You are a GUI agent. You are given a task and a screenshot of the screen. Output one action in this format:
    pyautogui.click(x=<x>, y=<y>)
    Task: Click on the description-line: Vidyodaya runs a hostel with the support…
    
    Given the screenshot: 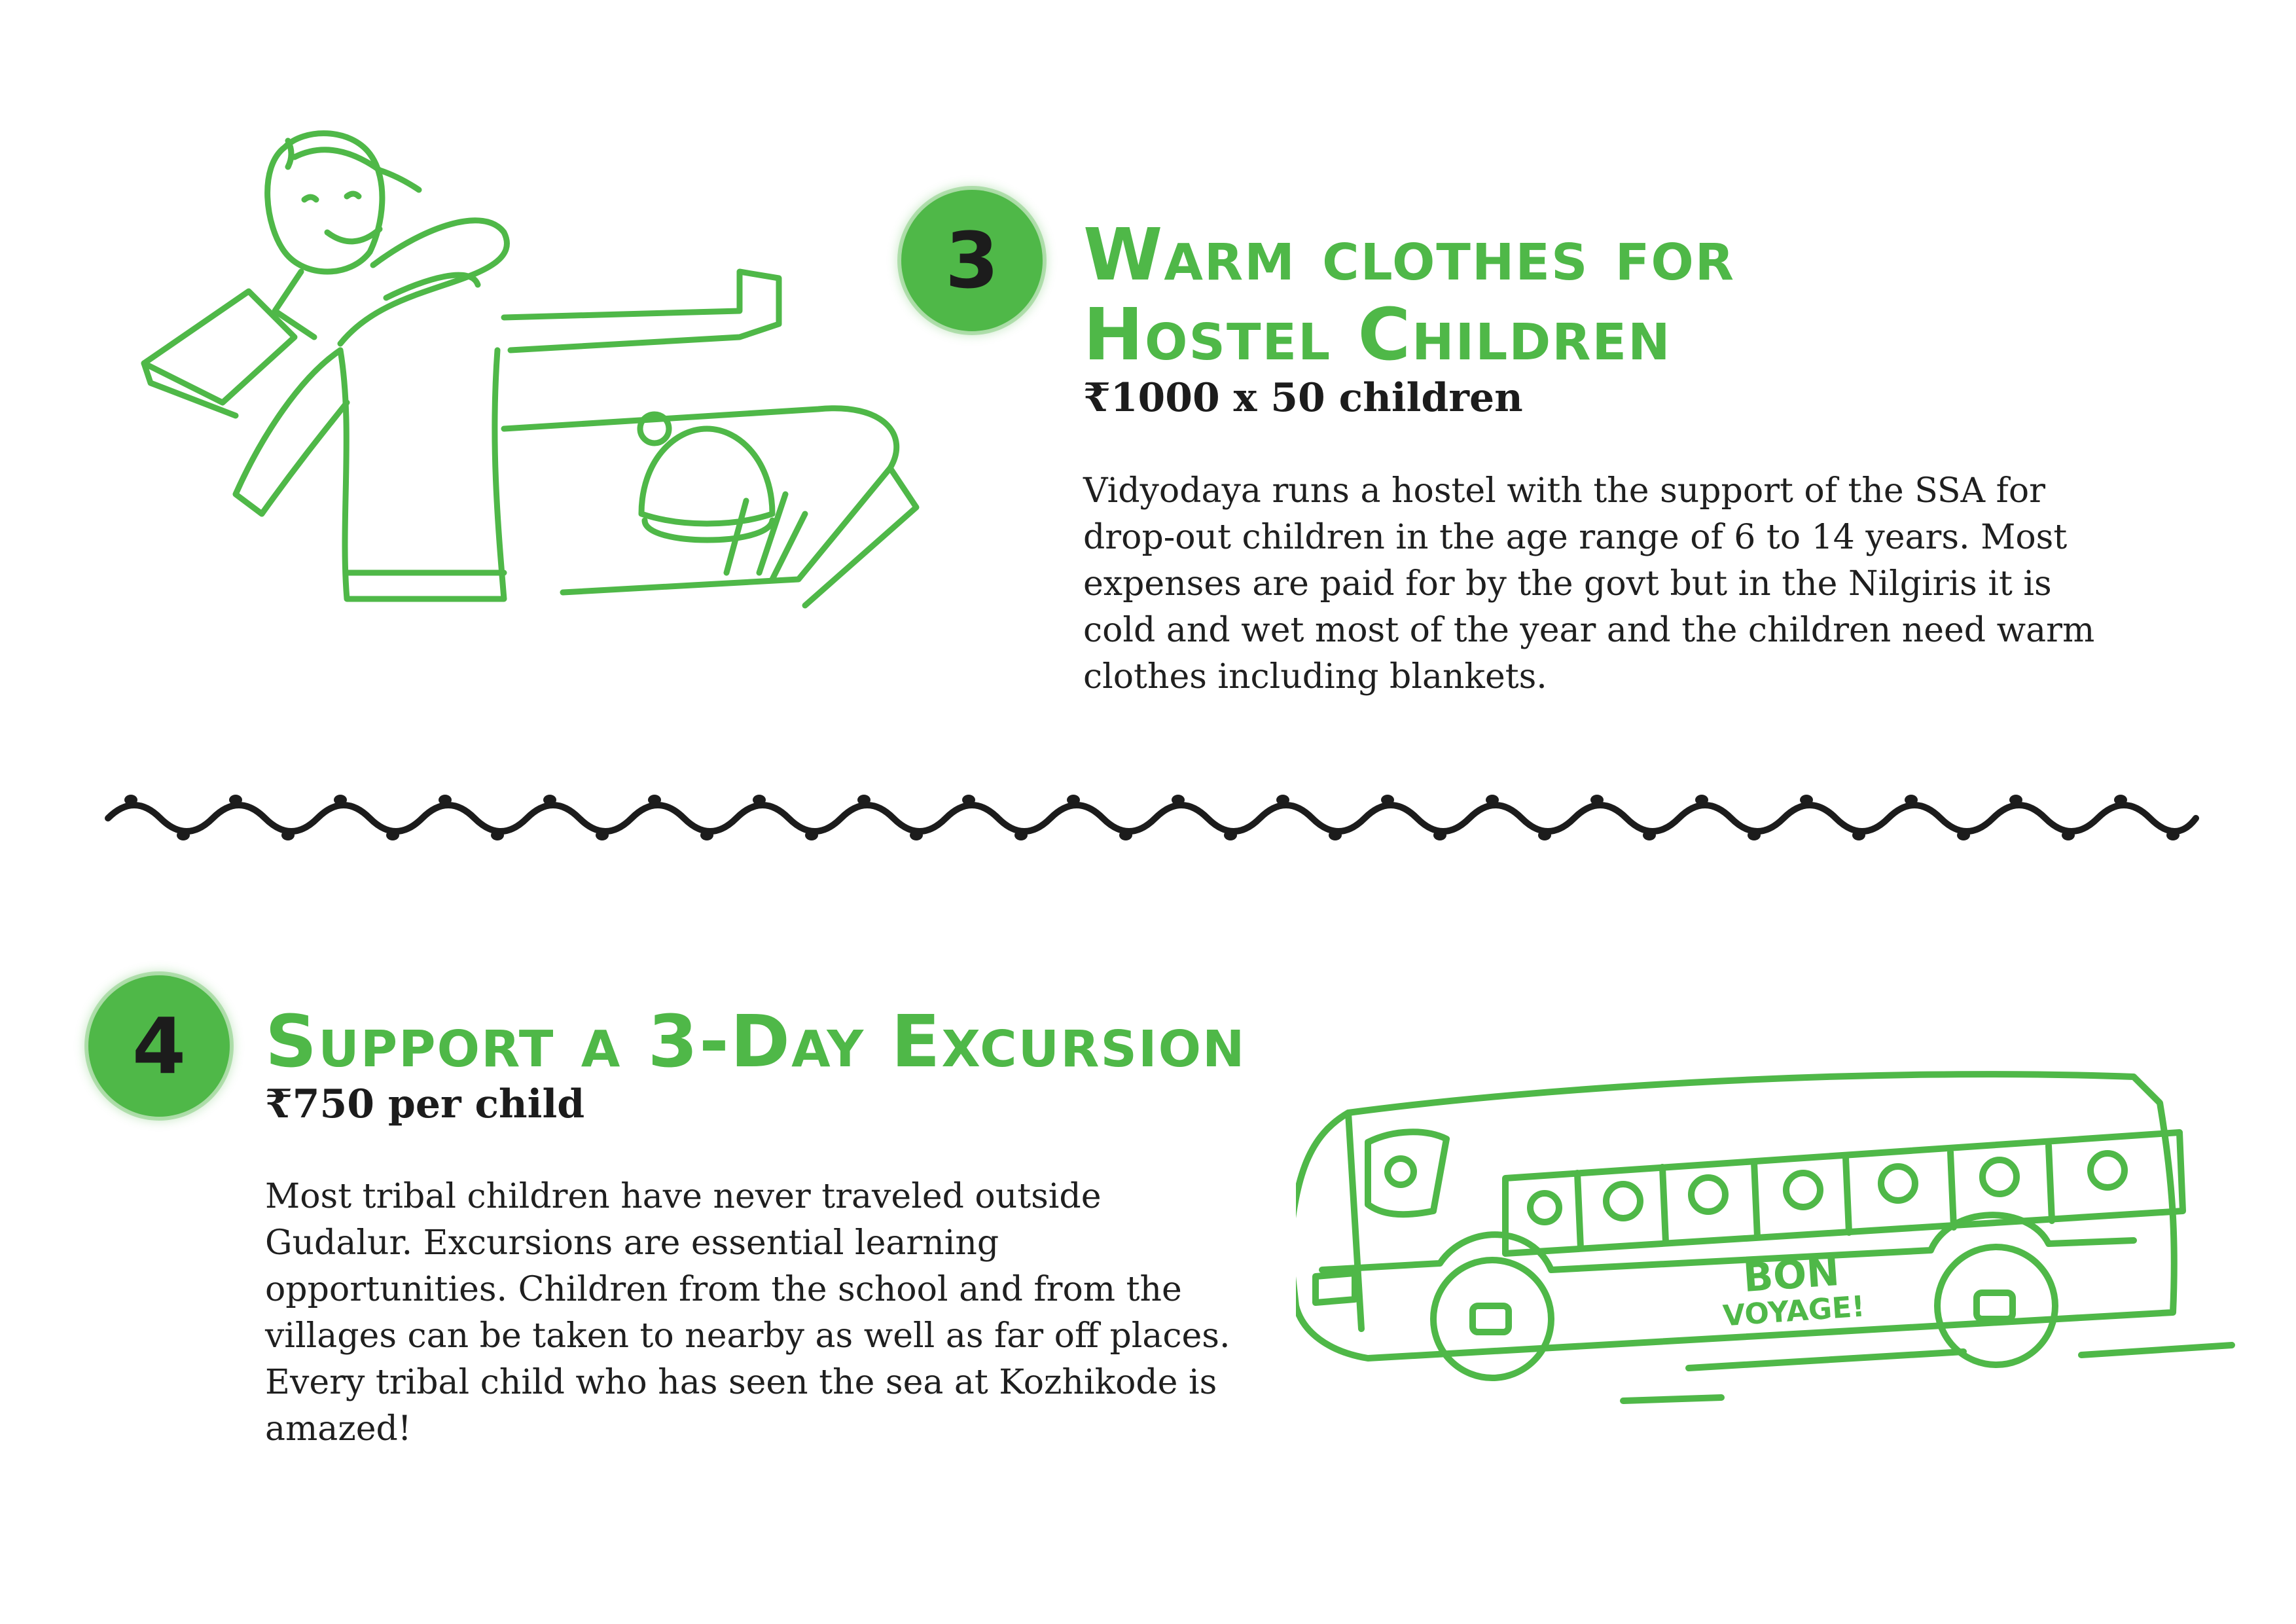 What is the action you would take?
    pyautogui.click(x=1564, y=491)
    